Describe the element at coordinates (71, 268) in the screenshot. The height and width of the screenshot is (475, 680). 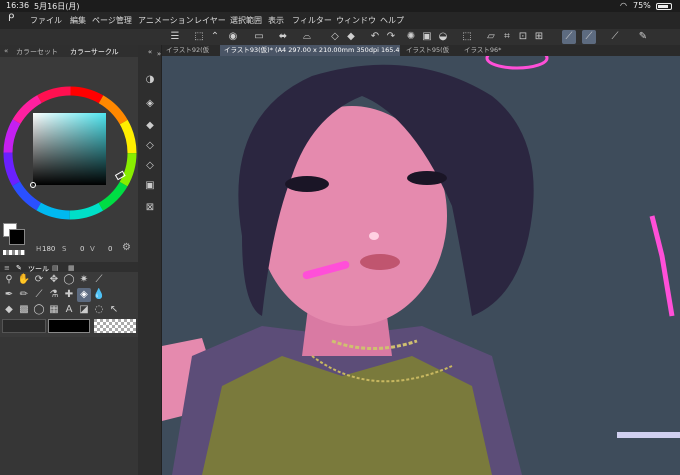
I see `tool-tab-layer-icon: ▦` at that location.